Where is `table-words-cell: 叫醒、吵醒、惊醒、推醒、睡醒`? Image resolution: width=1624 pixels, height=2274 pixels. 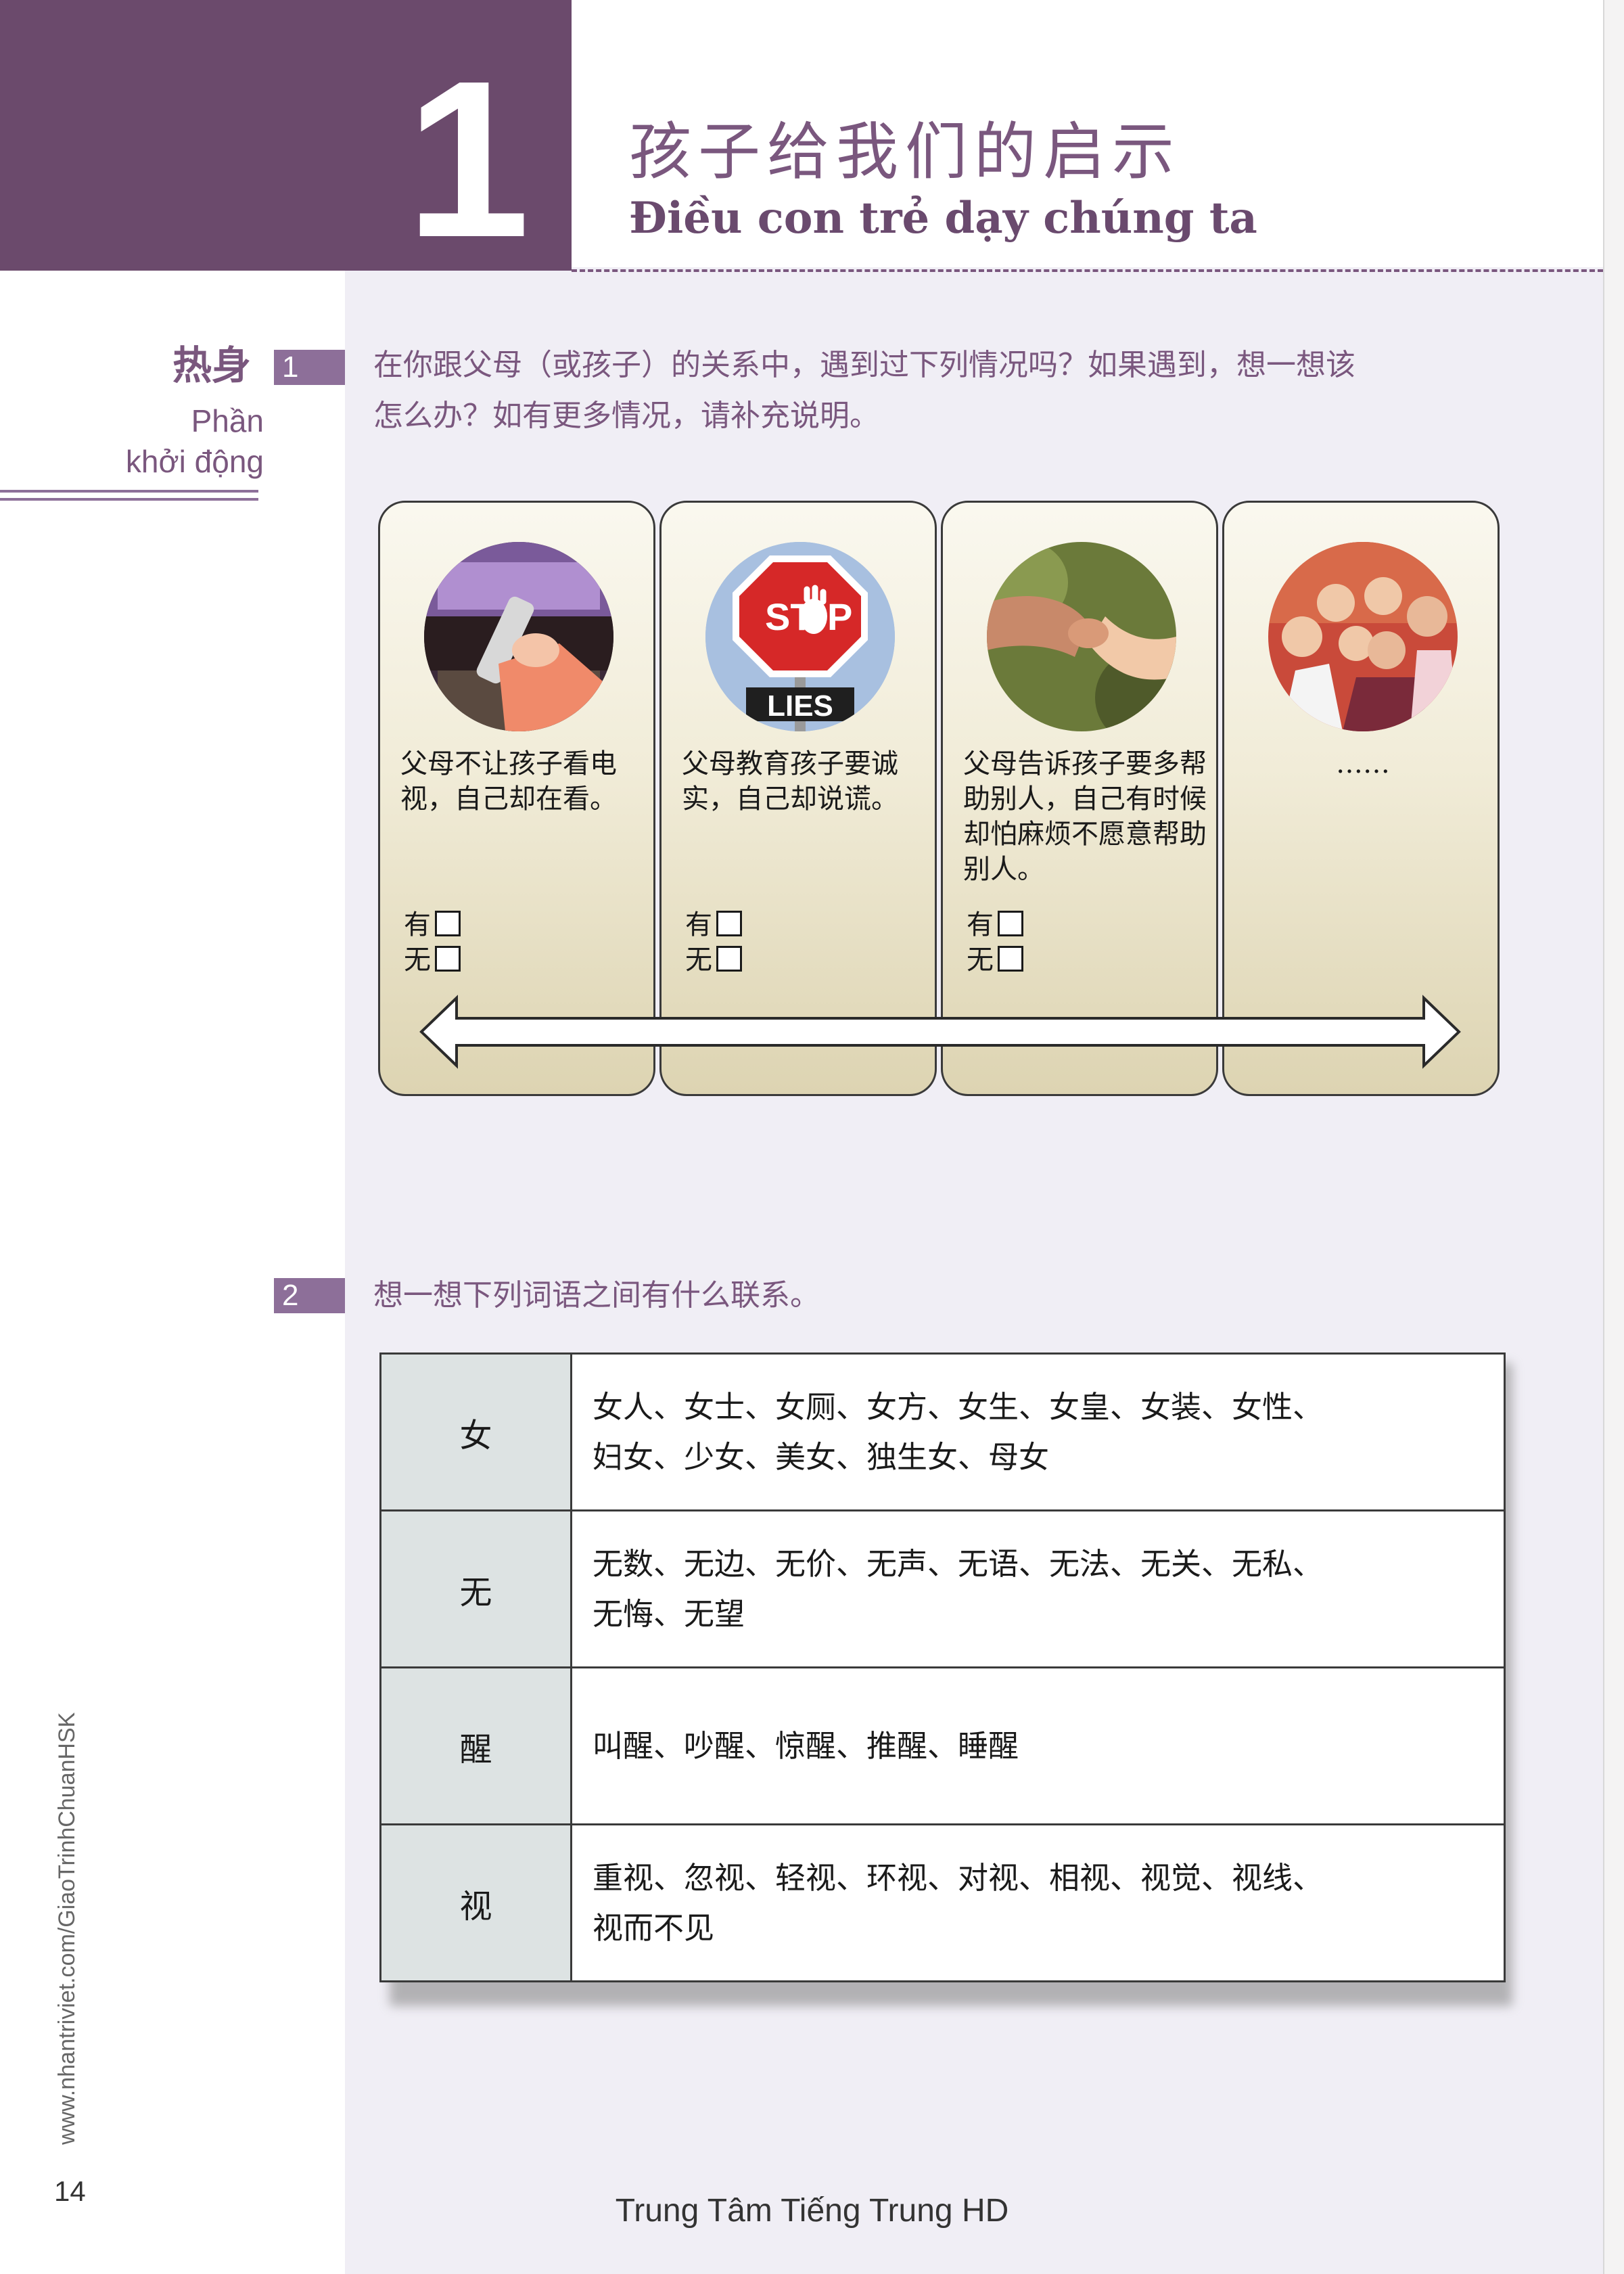 table-words-cell: 叫醒、吵醒、惊醒、推醒、睡醒 is located at coordinates (1038, 1745).